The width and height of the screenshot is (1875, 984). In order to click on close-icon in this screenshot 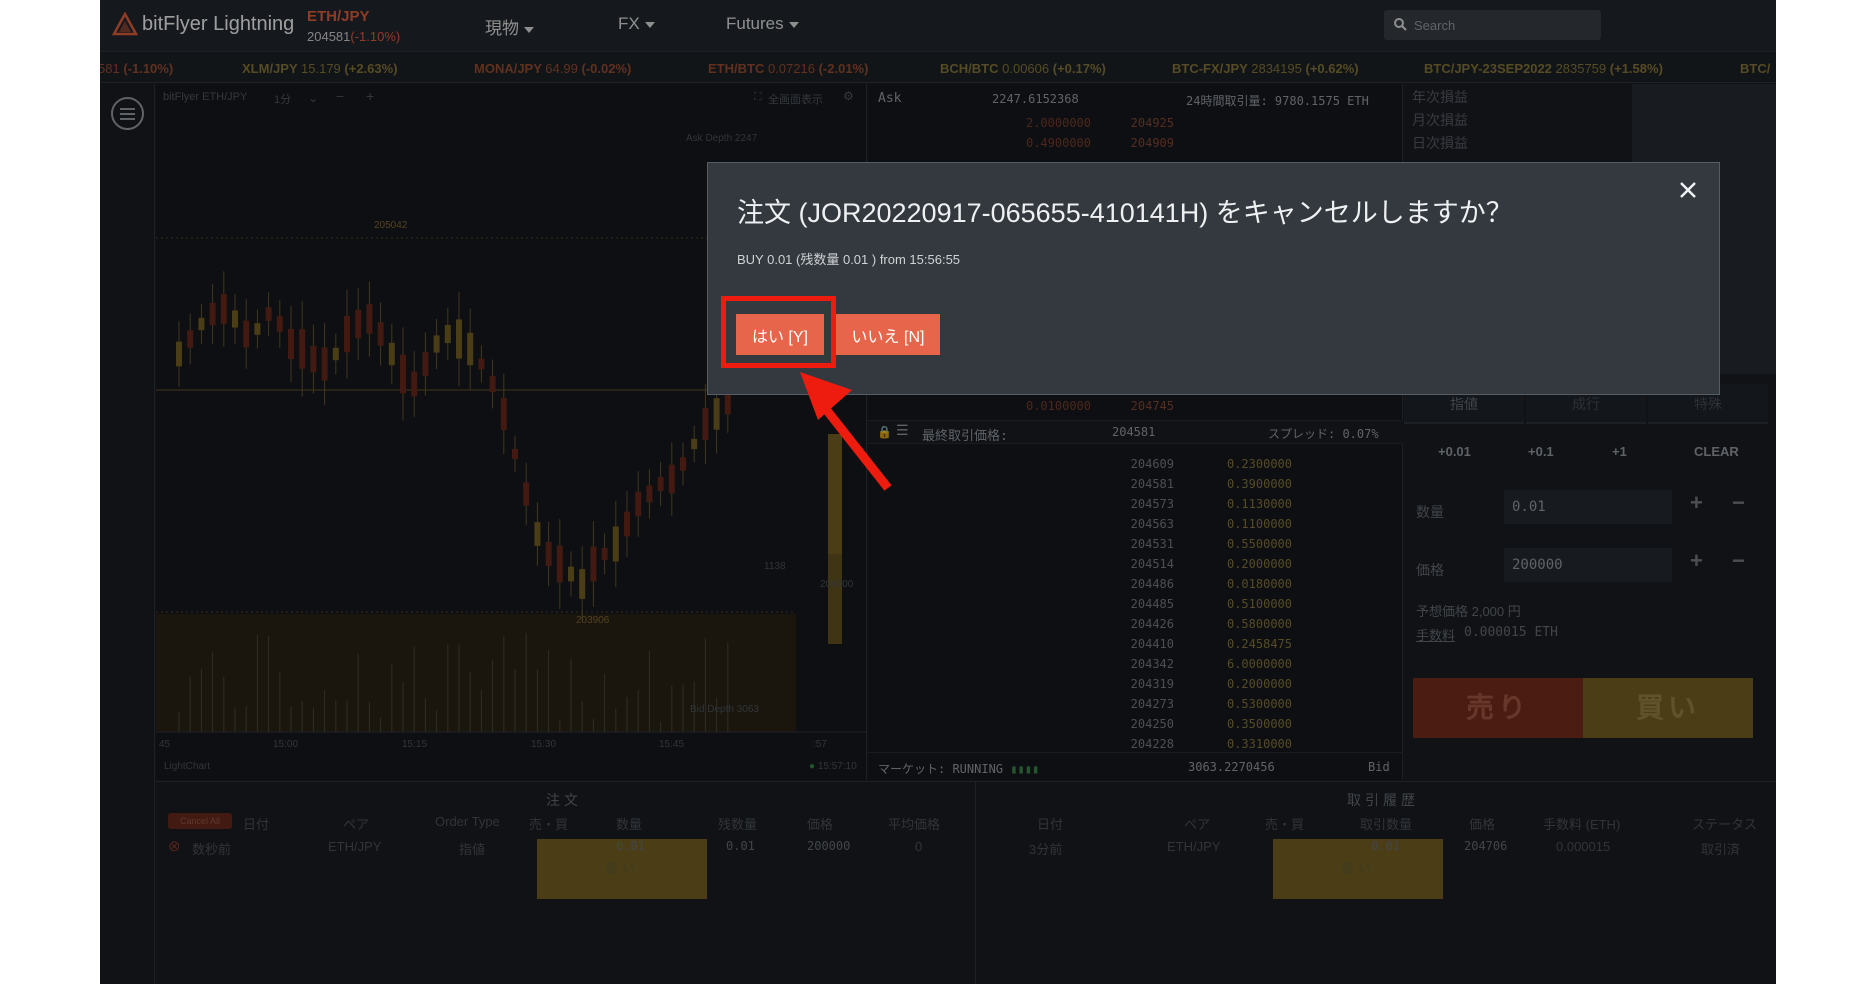, I will do `click(1688, 190)`.